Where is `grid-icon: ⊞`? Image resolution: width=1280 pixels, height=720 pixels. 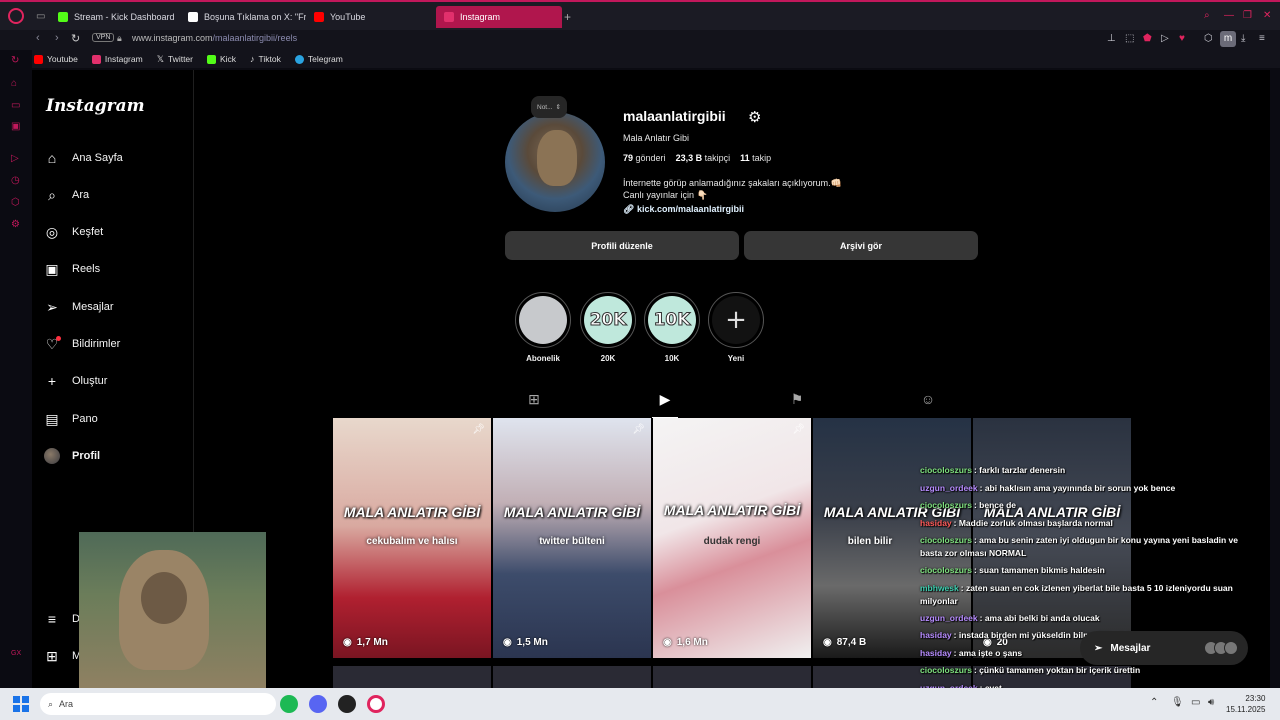
grid-icon: ⊞ is located at coordinates (534, 400).